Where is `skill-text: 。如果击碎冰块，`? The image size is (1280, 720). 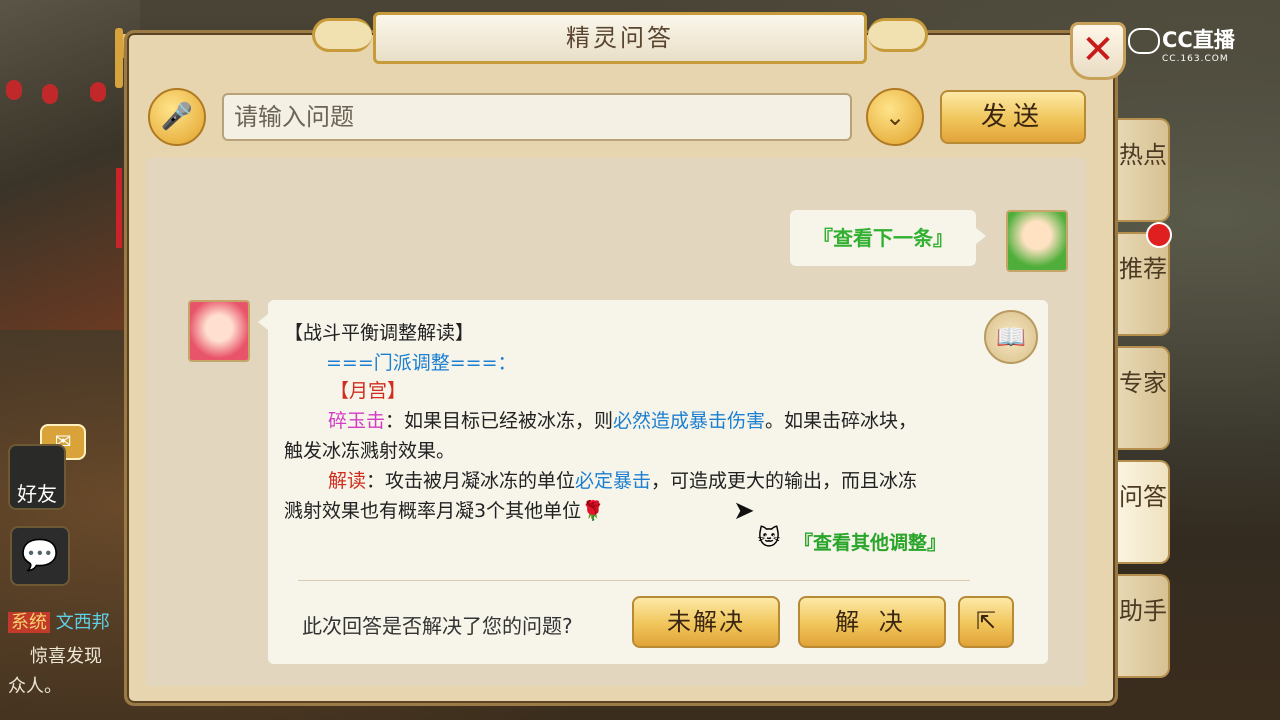
skill-text: 。如果击碎冰块， is located at coordinates (841, 421).